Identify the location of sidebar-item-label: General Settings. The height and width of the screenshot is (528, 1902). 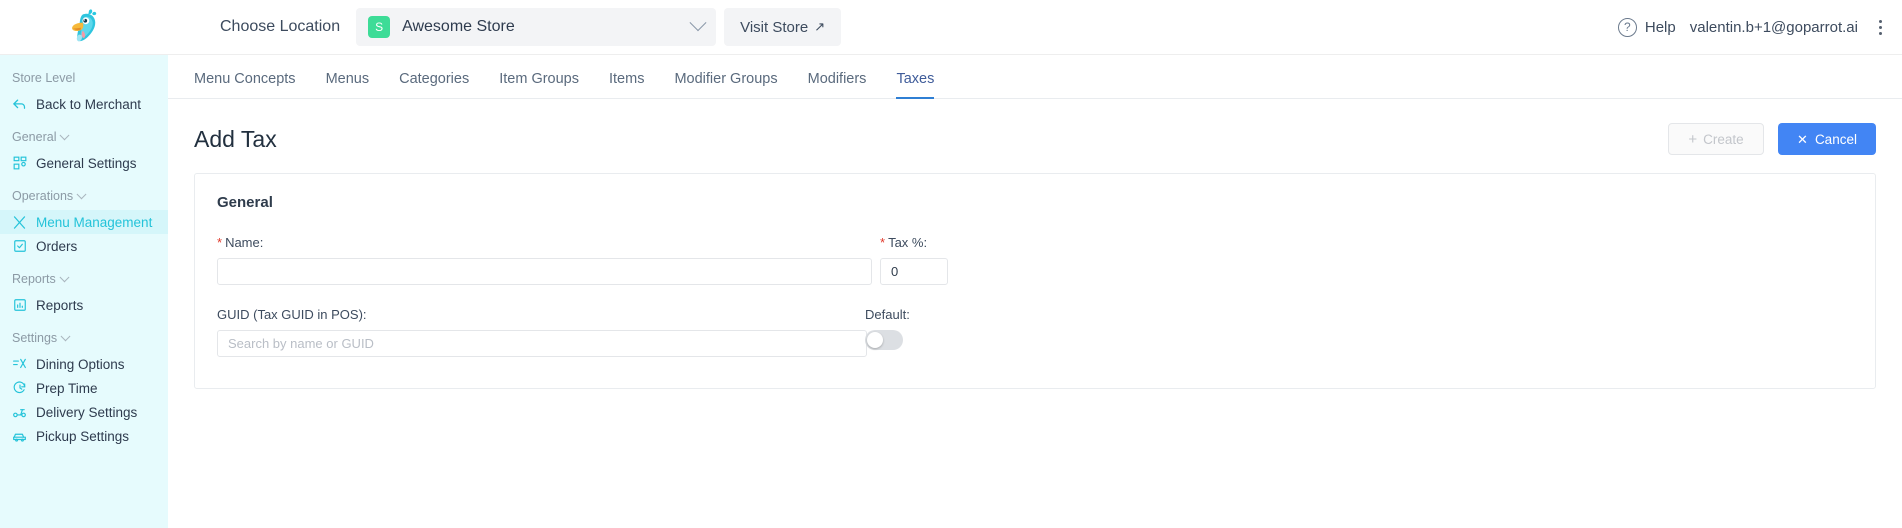
(86, 163).